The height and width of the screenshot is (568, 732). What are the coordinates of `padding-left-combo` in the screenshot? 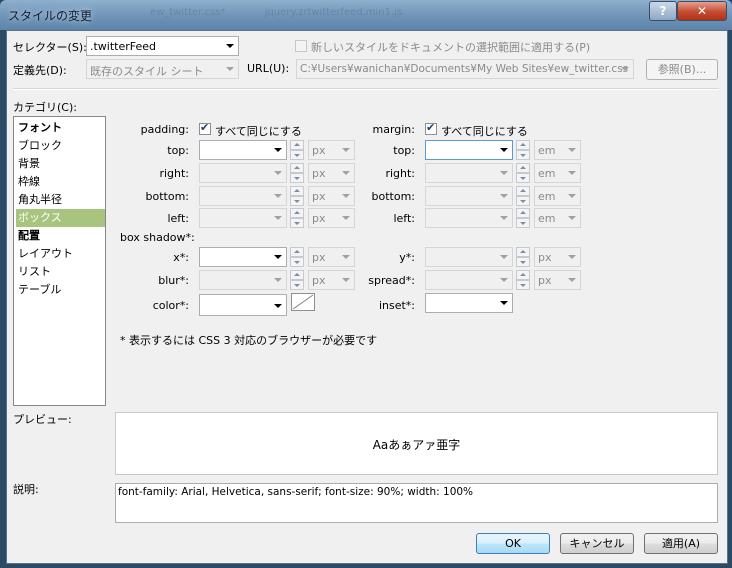 It's located at (243, 218).